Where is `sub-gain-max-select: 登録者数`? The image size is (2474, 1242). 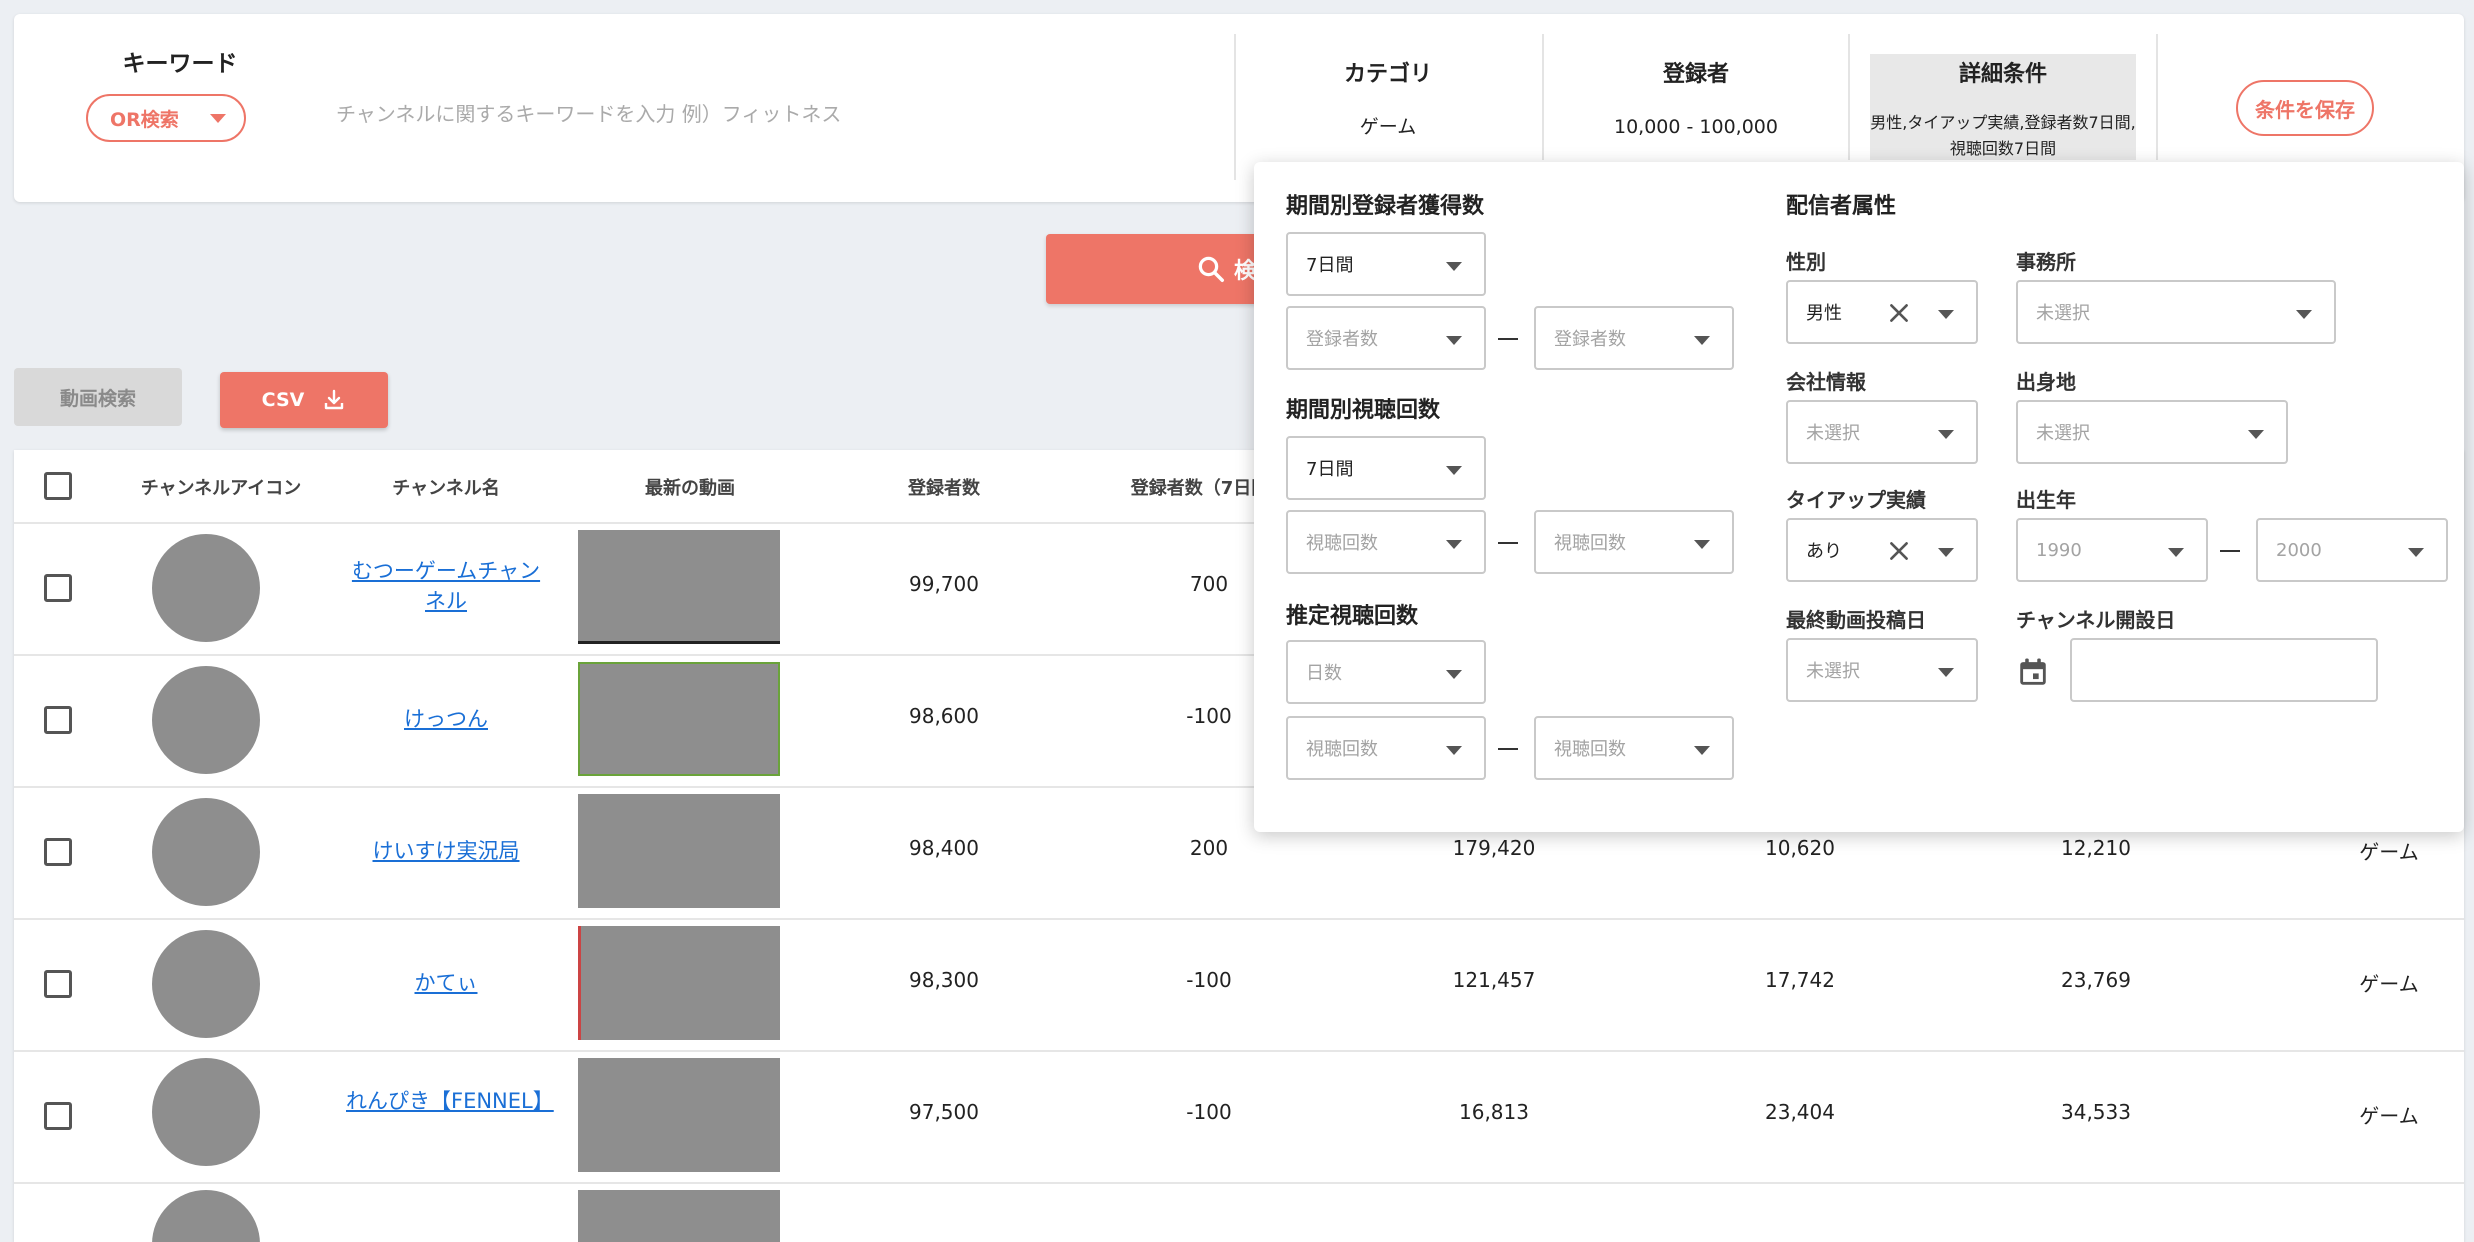
sub-gain-max-select: 登録者数 is located at coordinates (1634, 338).